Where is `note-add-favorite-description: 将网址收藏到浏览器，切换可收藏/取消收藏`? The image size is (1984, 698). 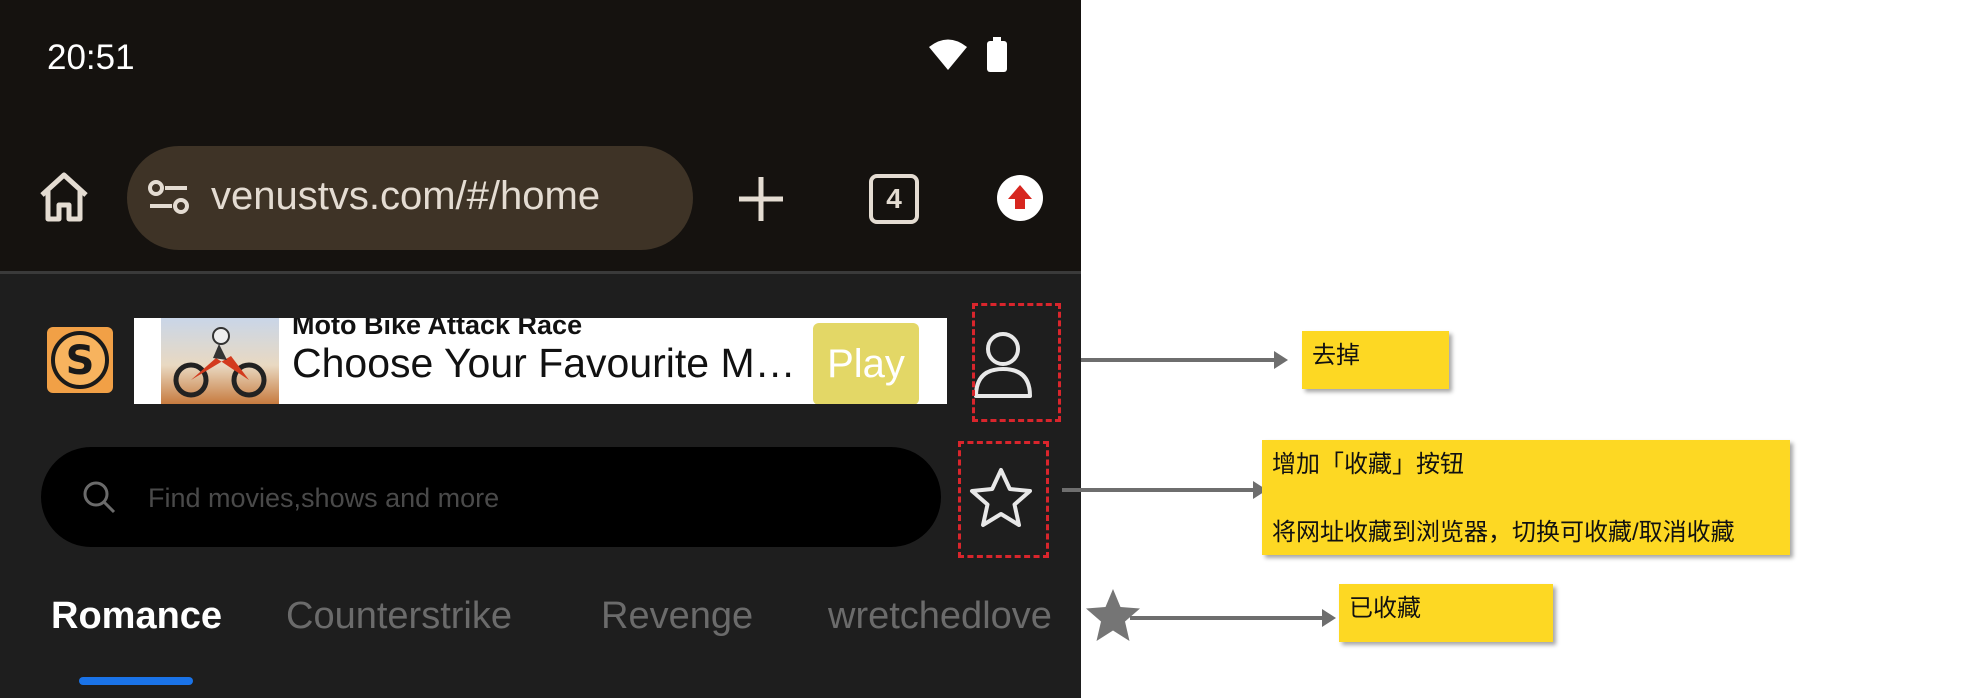 note-add-favorite-description: 将网址收藏到浏览器，切换可收藏/取消收藏 is located at coordinates (1503, 532).